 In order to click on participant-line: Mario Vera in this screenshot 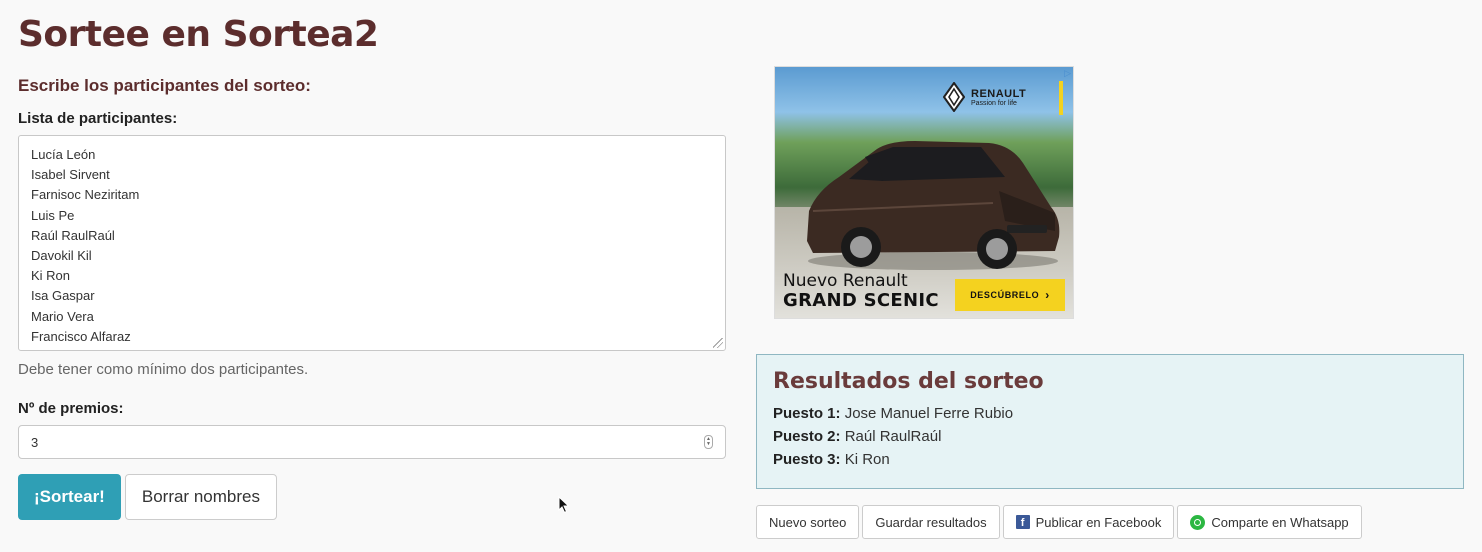, I will do `click(62, 316)`.